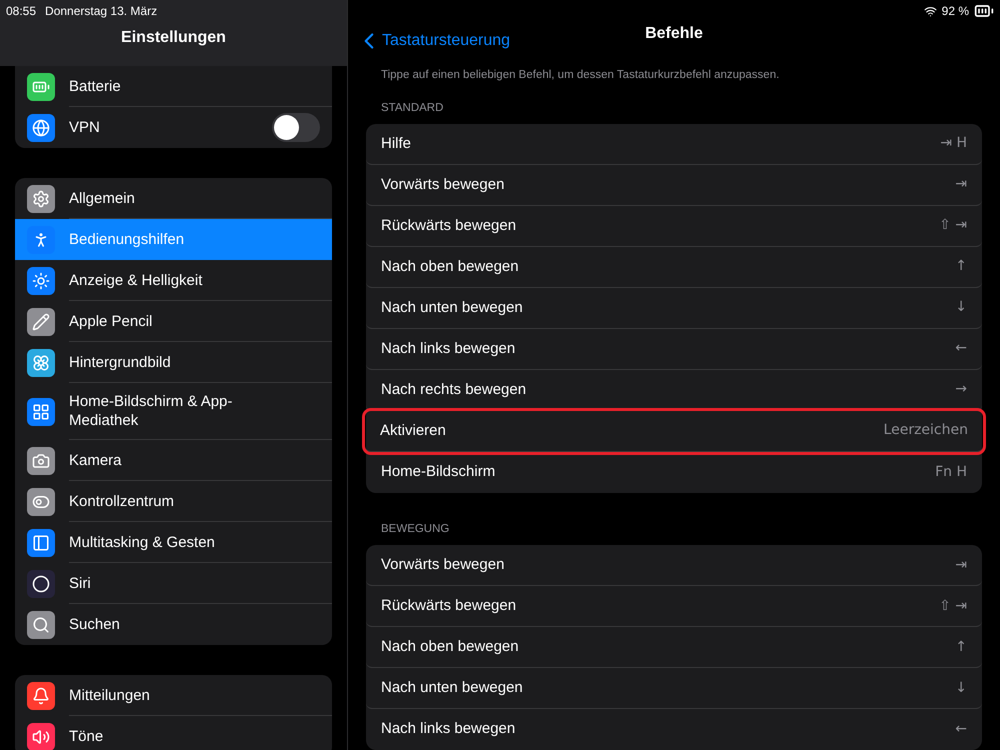  Describe the element at coordinates (413, 430) in the screenshot. I see `command-label: Aktivieren` at that location.